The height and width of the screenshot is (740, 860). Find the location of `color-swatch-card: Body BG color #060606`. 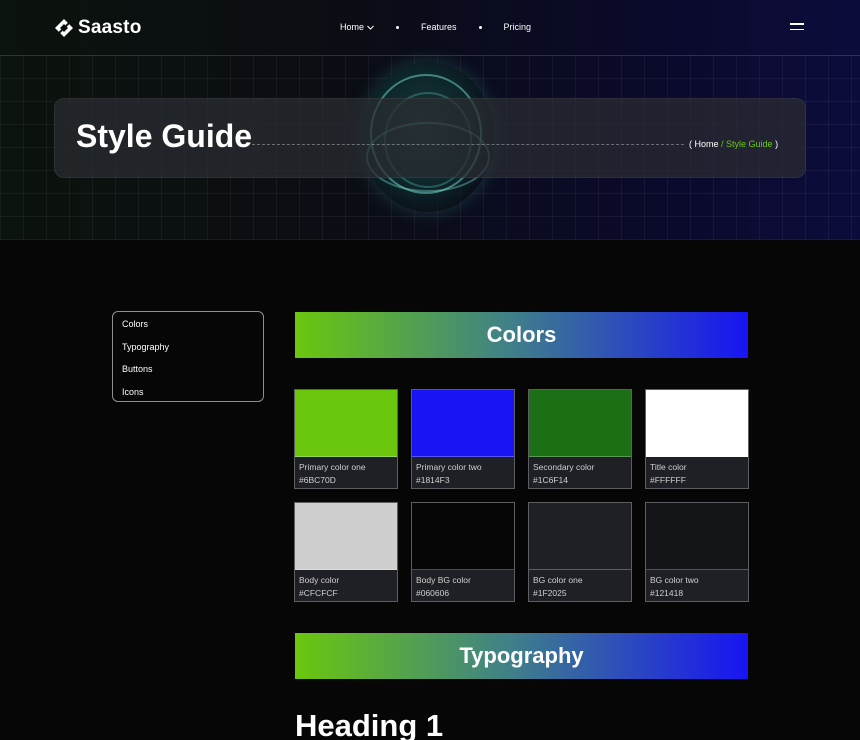

color-swatch-card: Body BG color #060606 is located at coordinates (463, 552).